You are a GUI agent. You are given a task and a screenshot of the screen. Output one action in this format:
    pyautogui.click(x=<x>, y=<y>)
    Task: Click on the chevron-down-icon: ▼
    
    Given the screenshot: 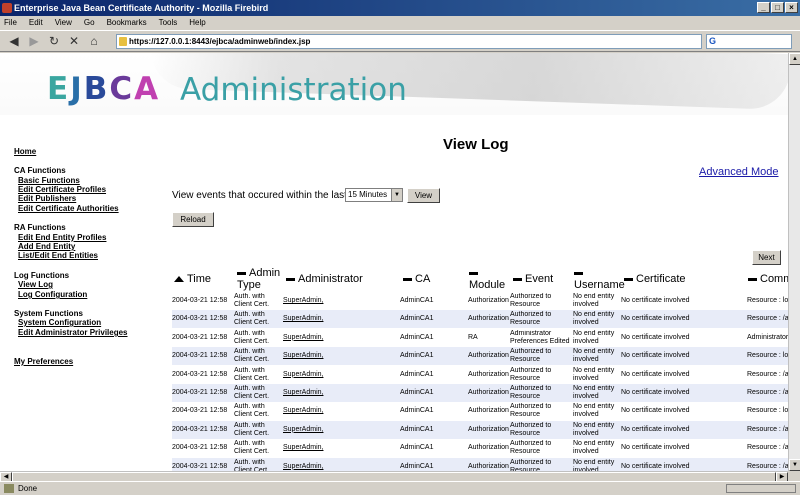 What is the action you would take?
    pyautogui.click(x=396, y=195)
    